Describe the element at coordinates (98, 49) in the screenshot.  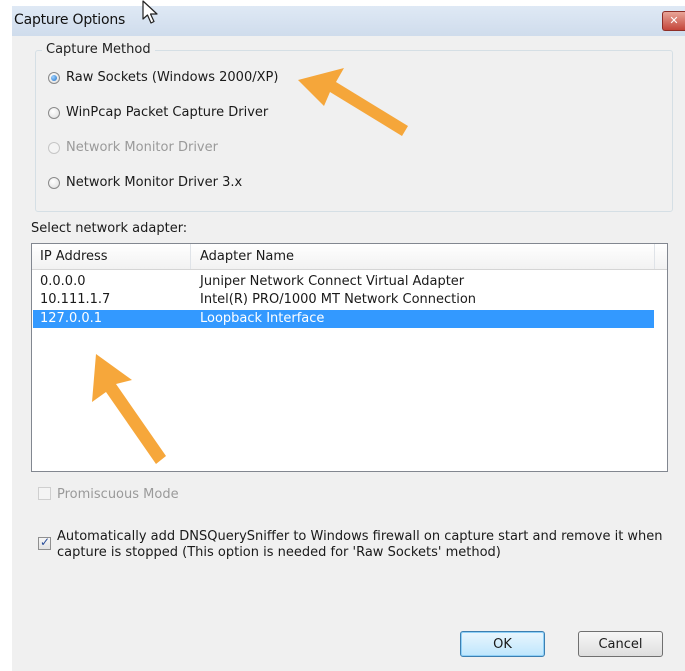
I see `capture-method-legend: Capture Method` at that location.